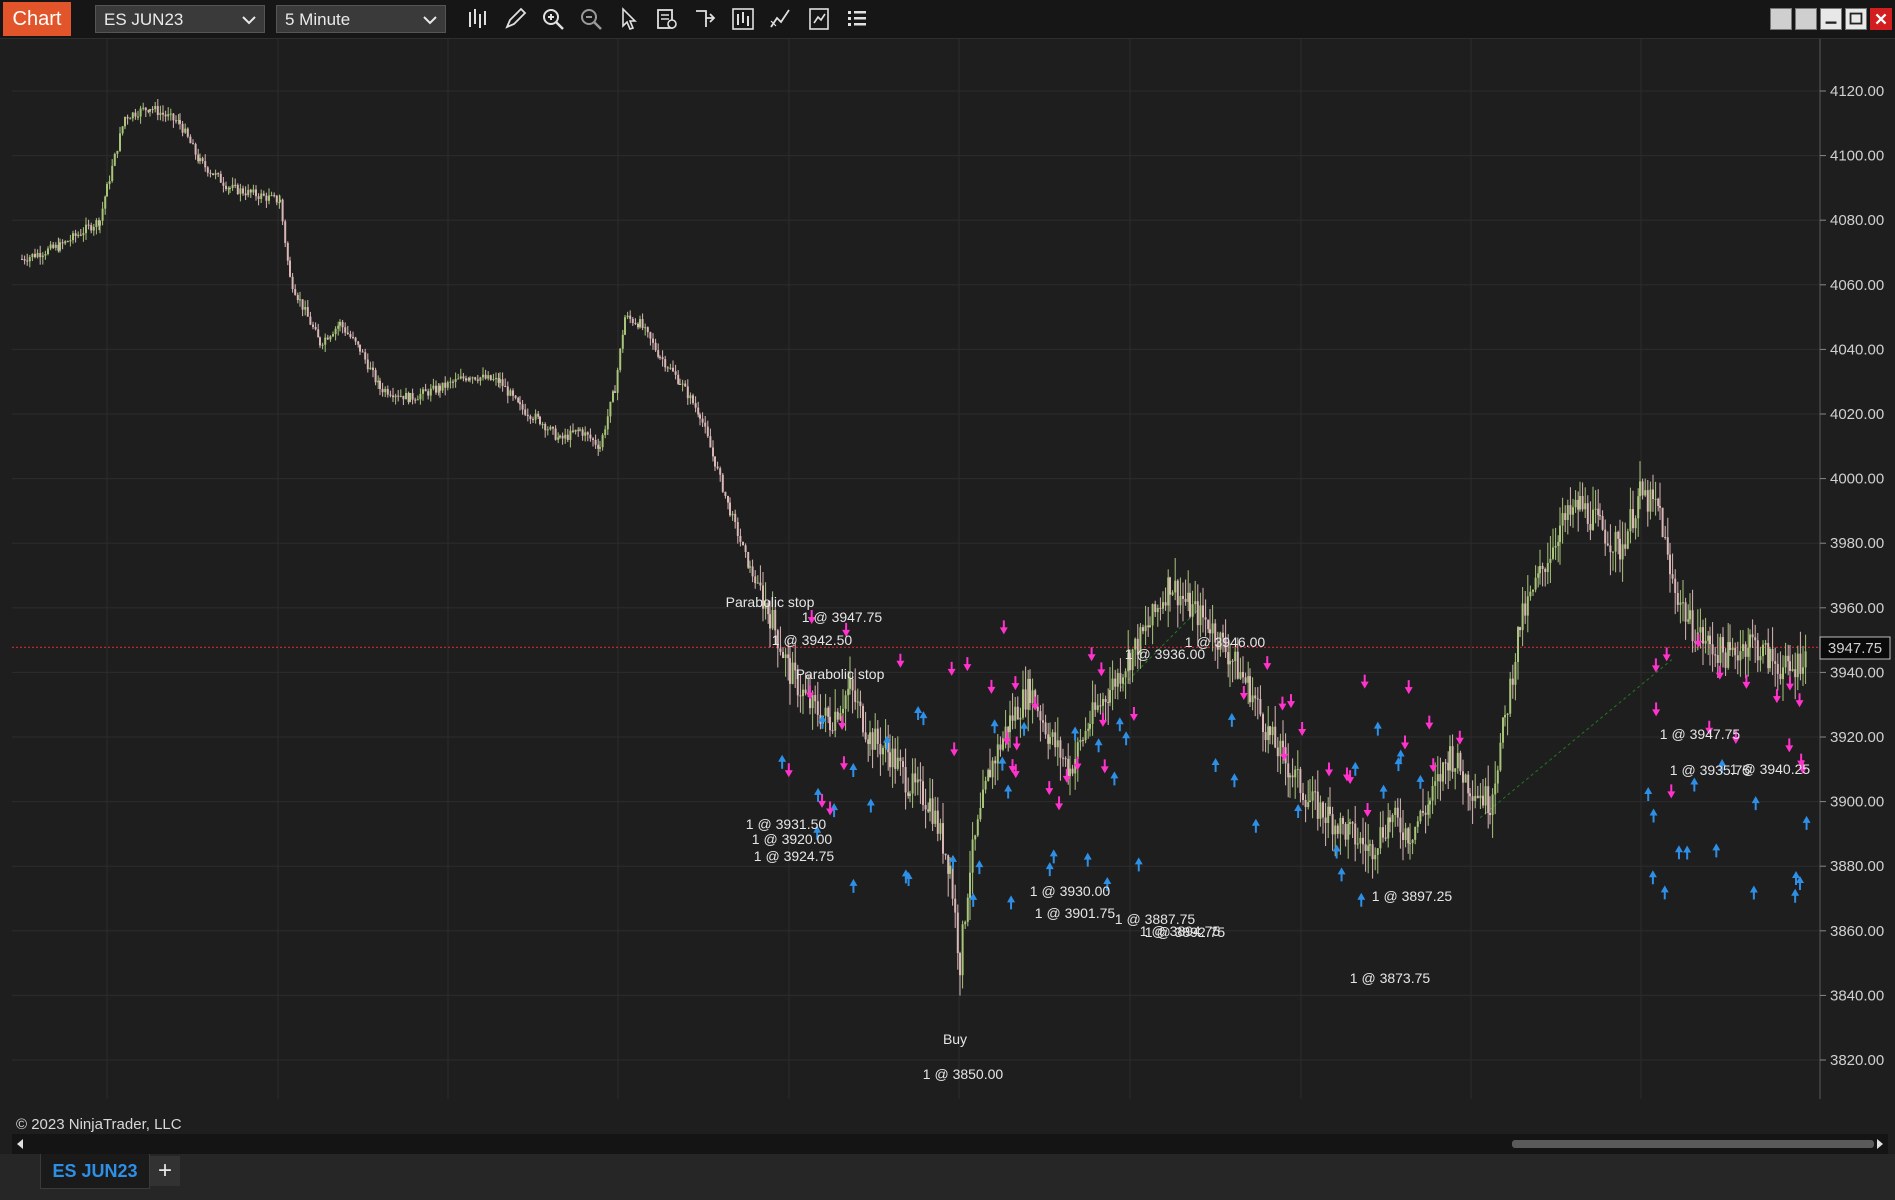 This screenshot has width=1895, height=1200. What do you see at coordinates (361, 19) in the screenshot?
I see `interval-selector: 5 Minute` at bounding box center [361, 19].